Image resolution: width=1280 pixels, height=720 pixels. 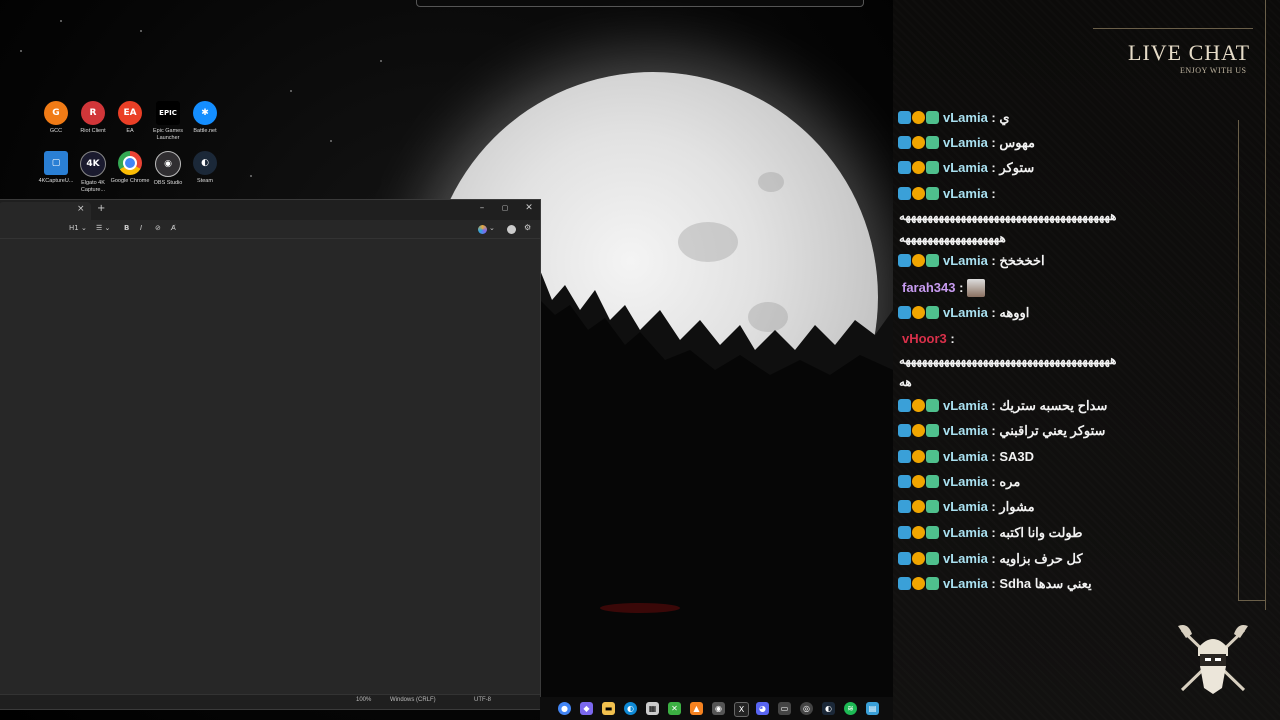 I want to click on xbox-taskbar-icon: ✕, so click(x=674, y=708).